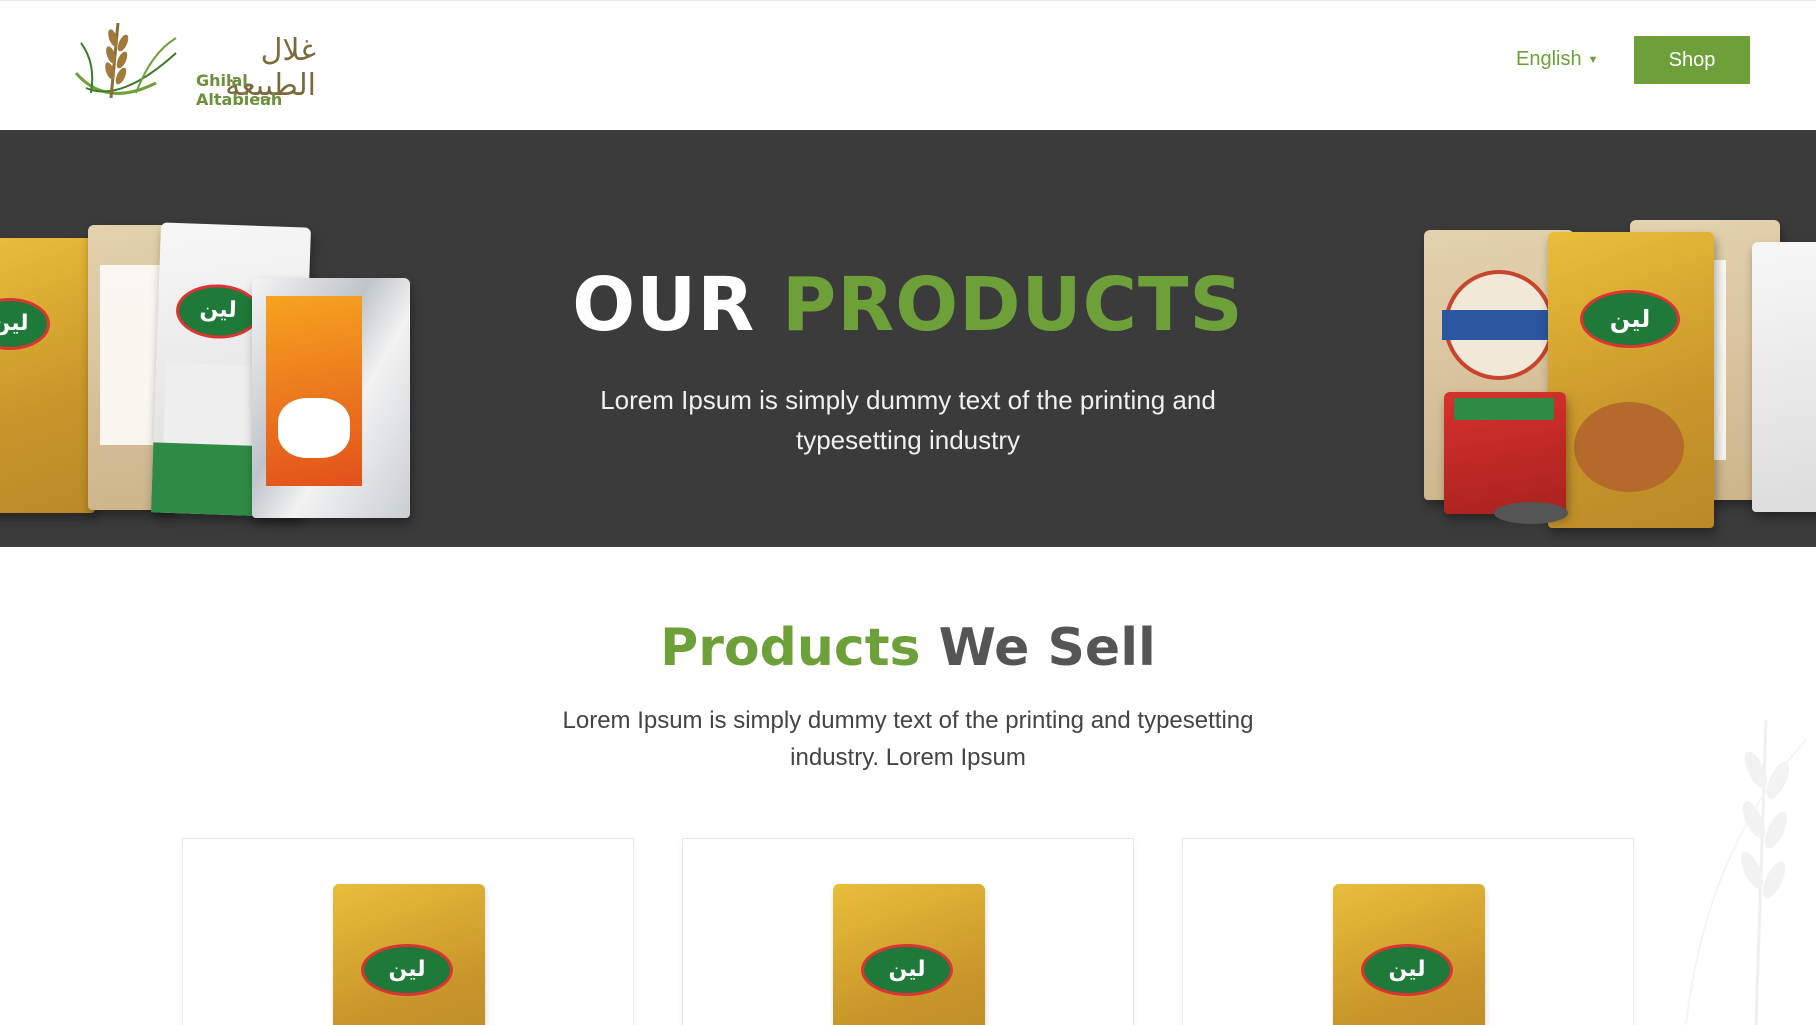 The image size is (1816, 1025). Describe the element at coordinates (1593, 59) in the screenshot. I see `chevron-down-icon: ▼` at that location.